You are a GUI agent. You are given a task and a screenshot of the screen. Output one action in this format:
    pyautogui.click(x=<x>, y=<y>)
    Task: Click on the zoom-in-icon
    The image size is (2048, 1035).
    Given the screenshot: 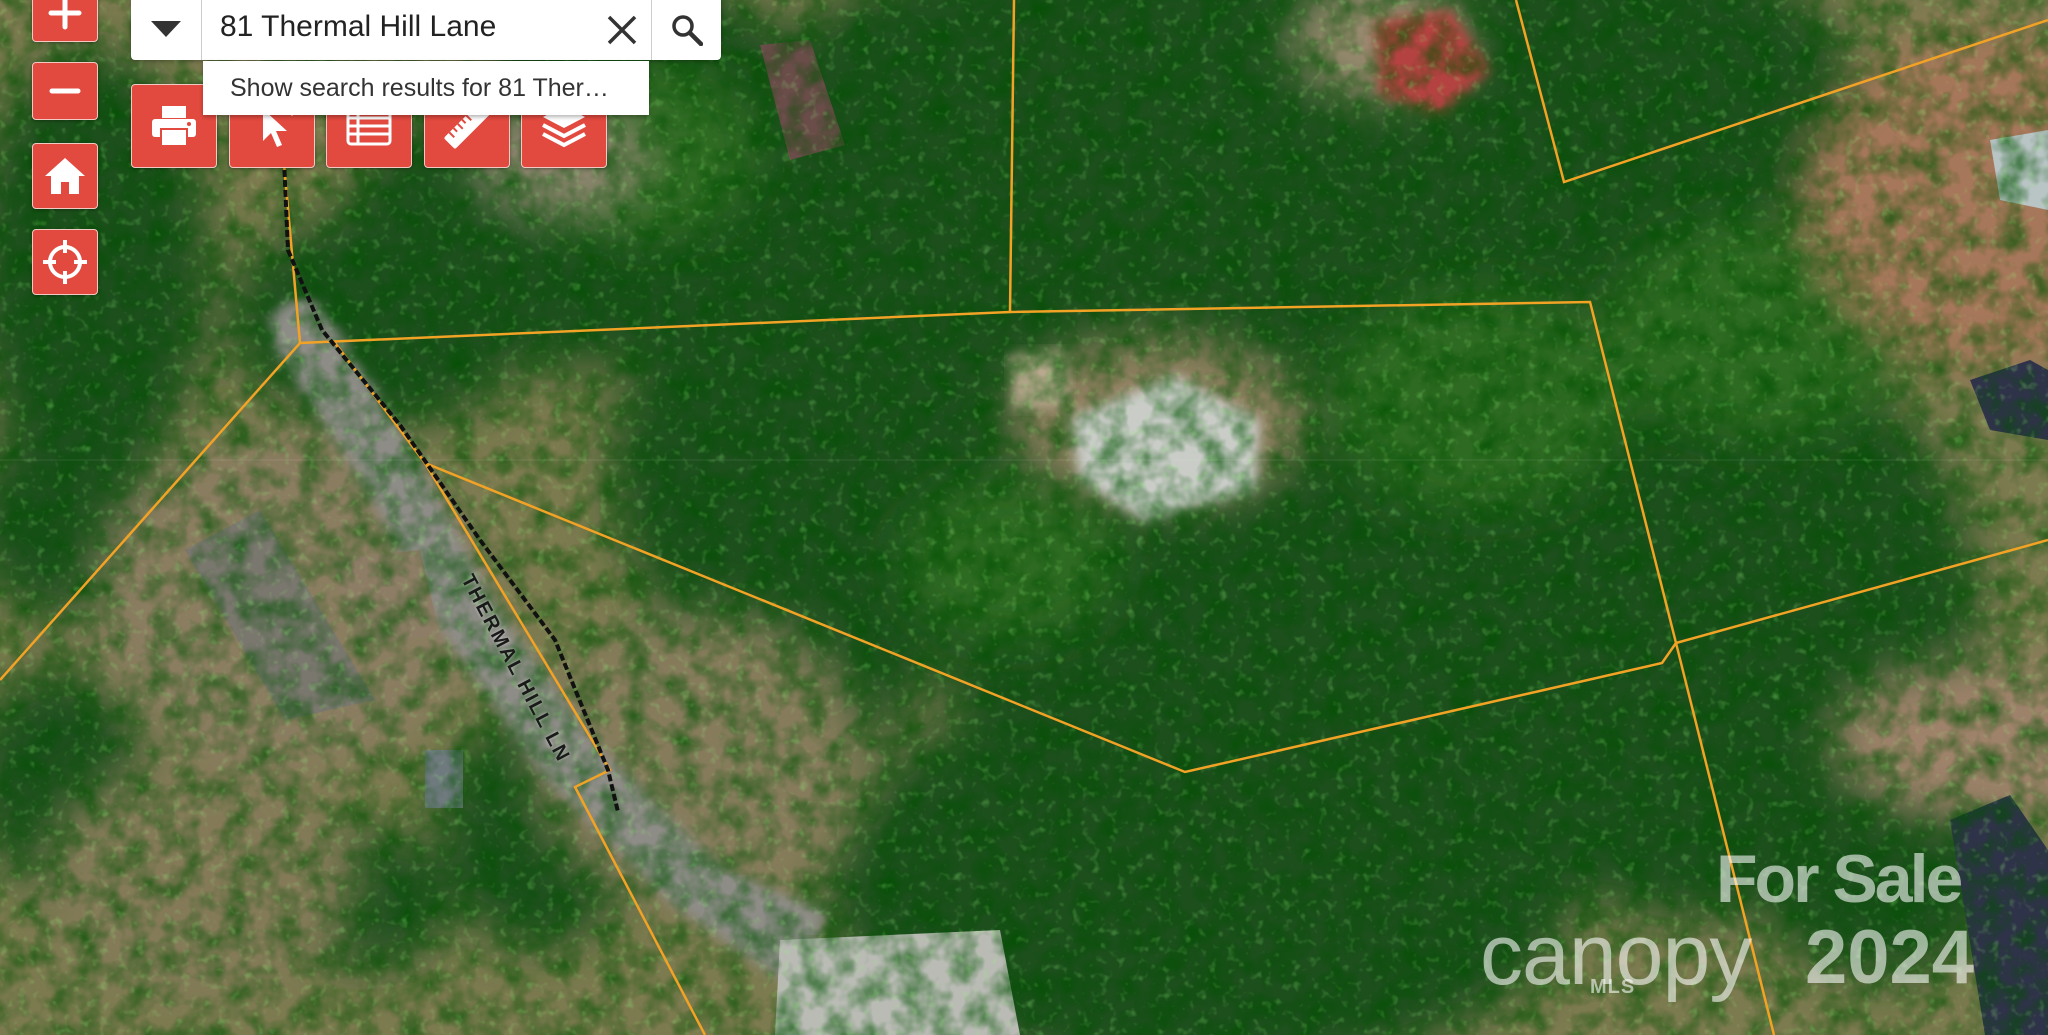 What is the action you would take?
    pyautogui.click(x=65, y=15)
    